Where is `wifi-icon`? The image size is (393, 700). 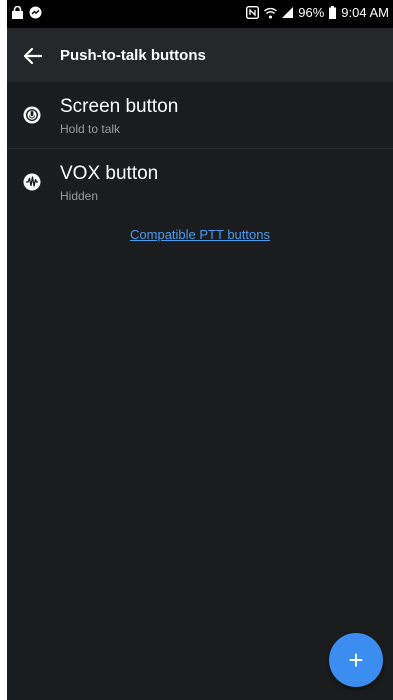 wifi-icon is located at coordinates (271, 12).